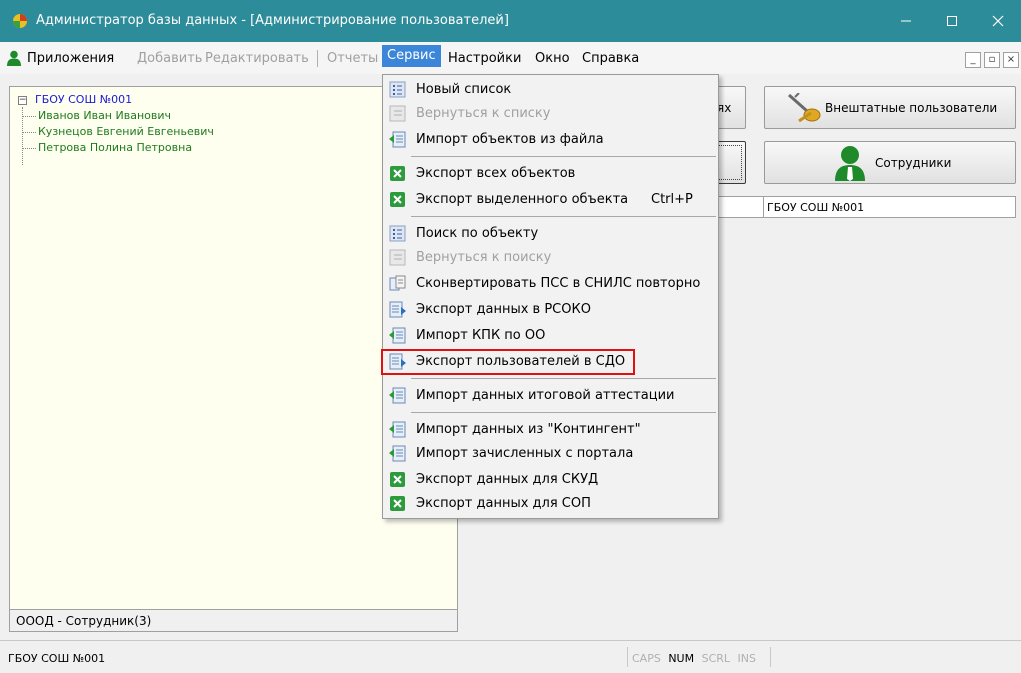 The height and width of the screenshot is (673, 1021). What do you see at coordinates (528, 429) in the screenshot?
I see `menu-item-label: Импорт данных из "Контингент"` at bounding box center [528, 429].